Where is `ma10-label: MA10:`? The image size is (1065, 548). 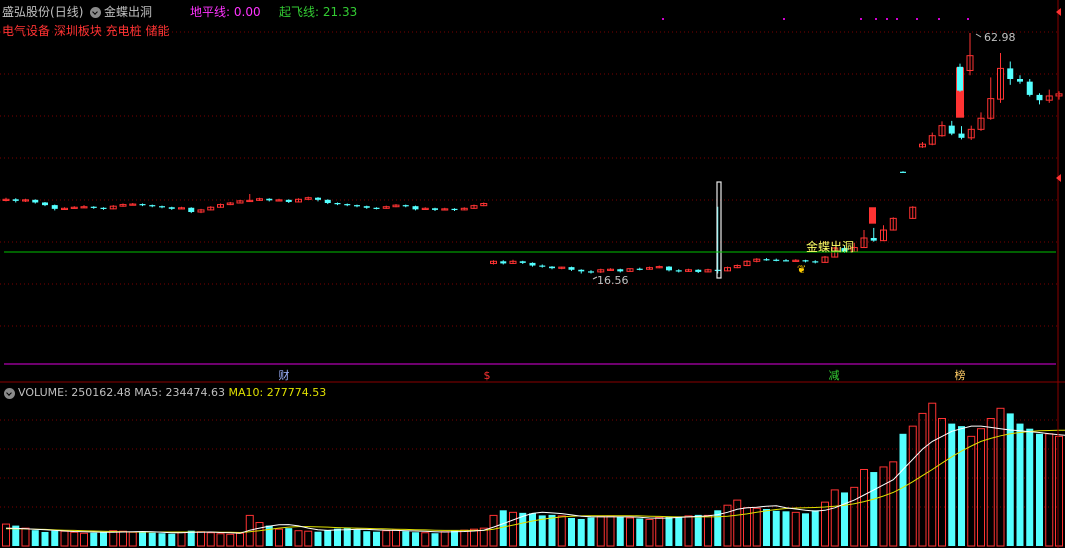 ma10-label: MA10: is located at coordinates (246, 392).